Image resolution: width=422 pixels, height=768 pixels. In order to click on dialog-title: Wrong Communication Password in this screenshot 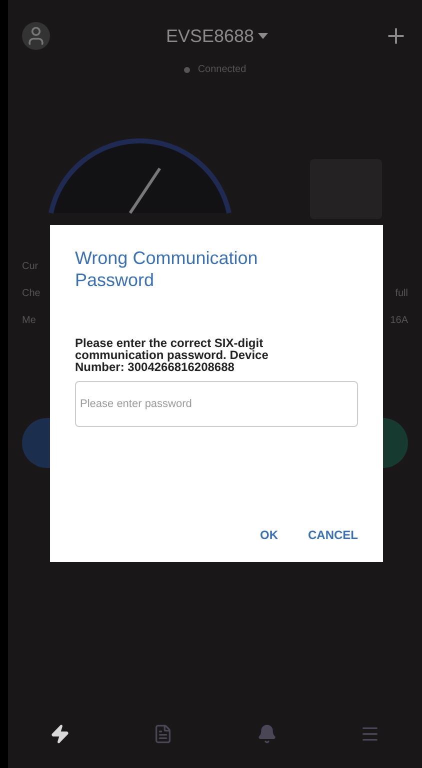, I will do `click(167, 269)`.